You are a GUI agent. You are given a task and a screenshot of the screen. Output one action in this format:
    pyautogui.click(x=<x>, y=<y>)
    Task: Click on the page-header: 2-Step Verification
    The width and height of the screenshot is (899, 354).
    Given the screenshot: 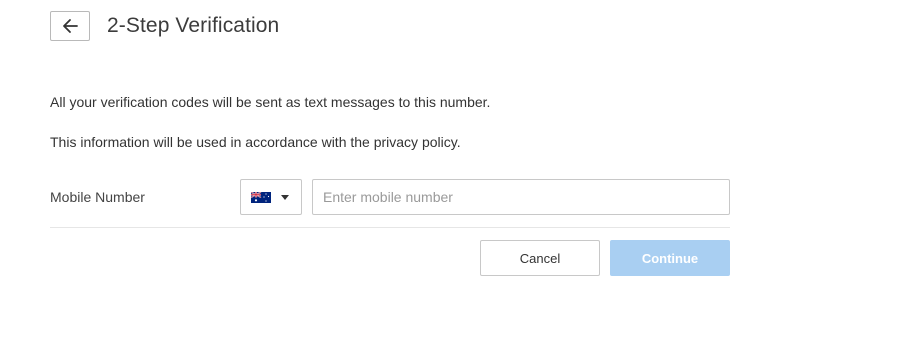 What is the action you would take?
    pyautogui.click(x=164, y=26)
    